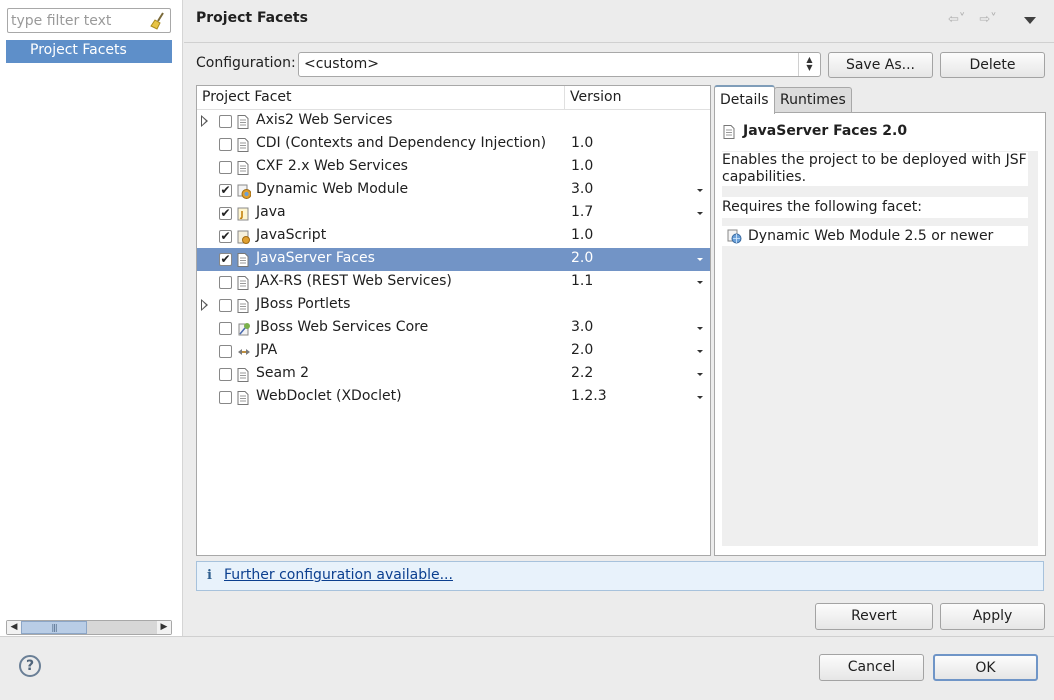  What do you see at coordinates (1030, 20) in the screenshot?
I see `view-menu-icon` at bounding box center [1030, 20].